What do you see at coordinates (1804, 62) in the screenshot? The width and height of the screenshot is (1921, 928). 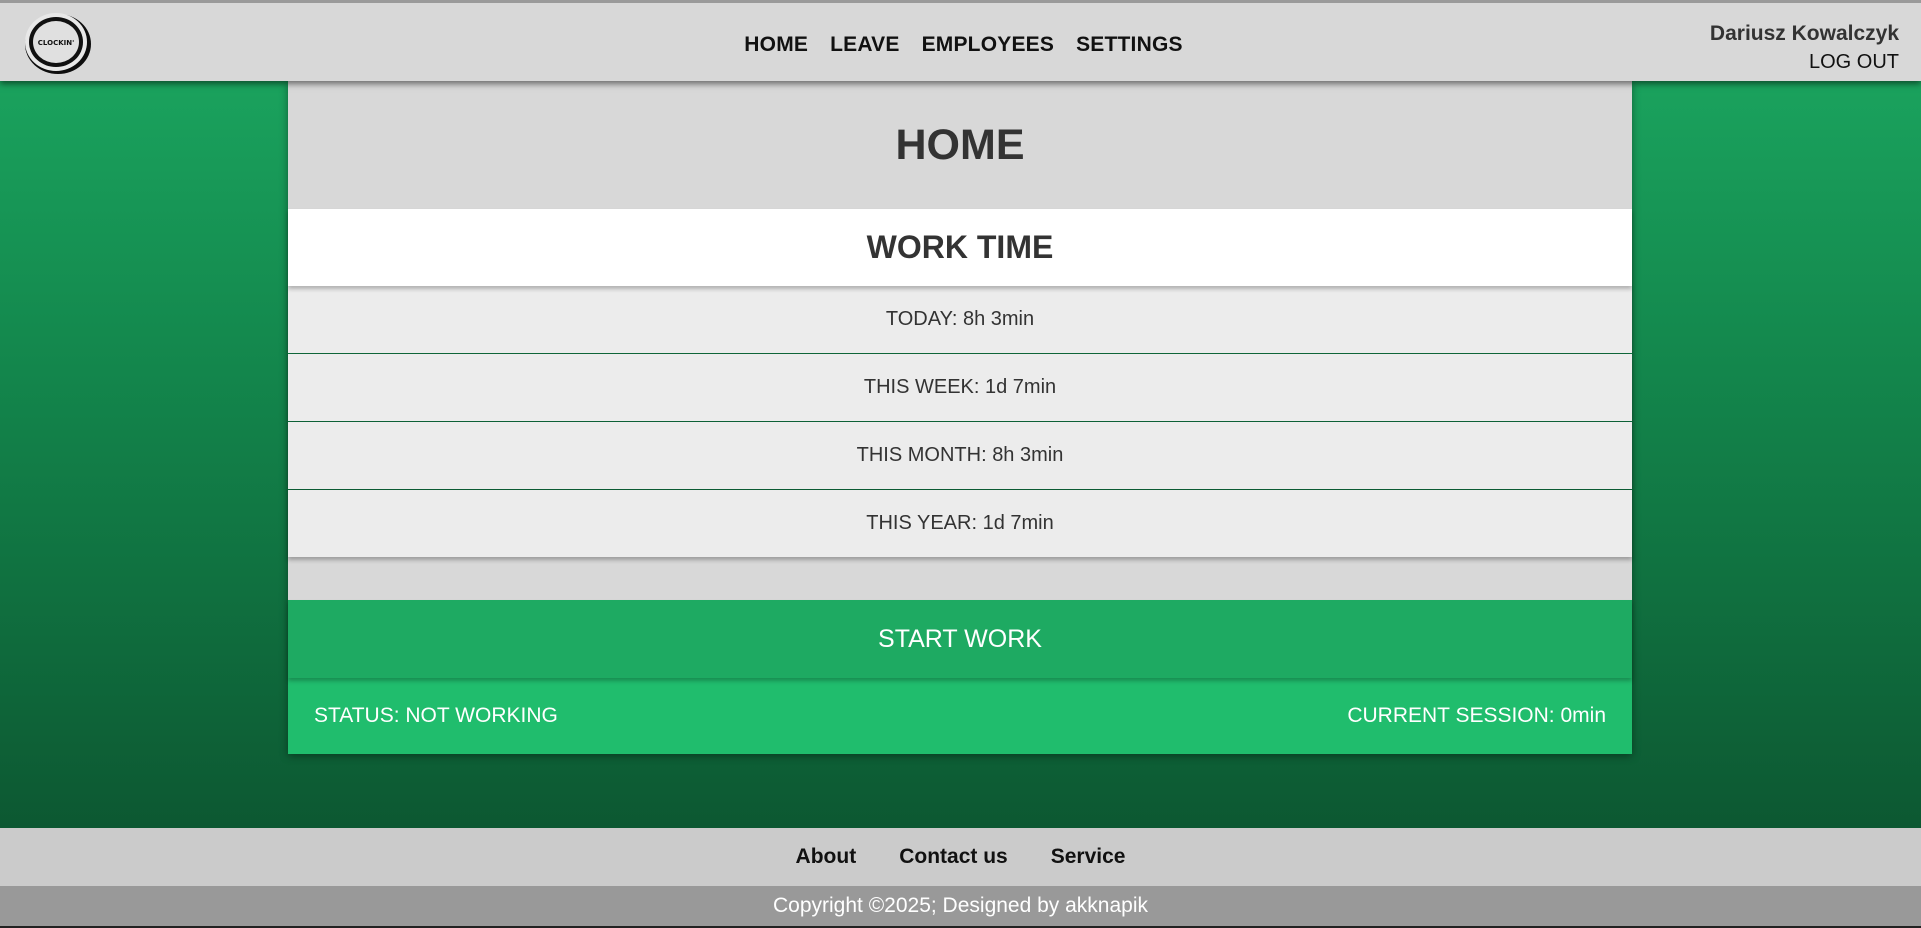 I see `logout-link: LOG OUT` at bounding box center [1804, 62].